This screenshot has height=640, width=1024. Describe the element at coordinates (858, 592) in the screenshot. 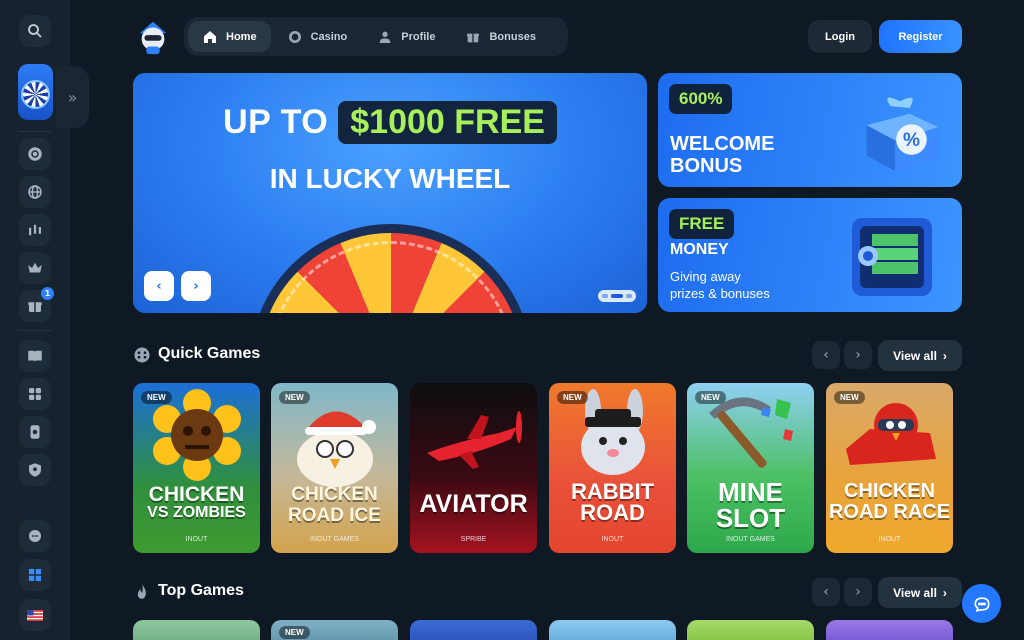

I see `top-games-next: ›` at that location.